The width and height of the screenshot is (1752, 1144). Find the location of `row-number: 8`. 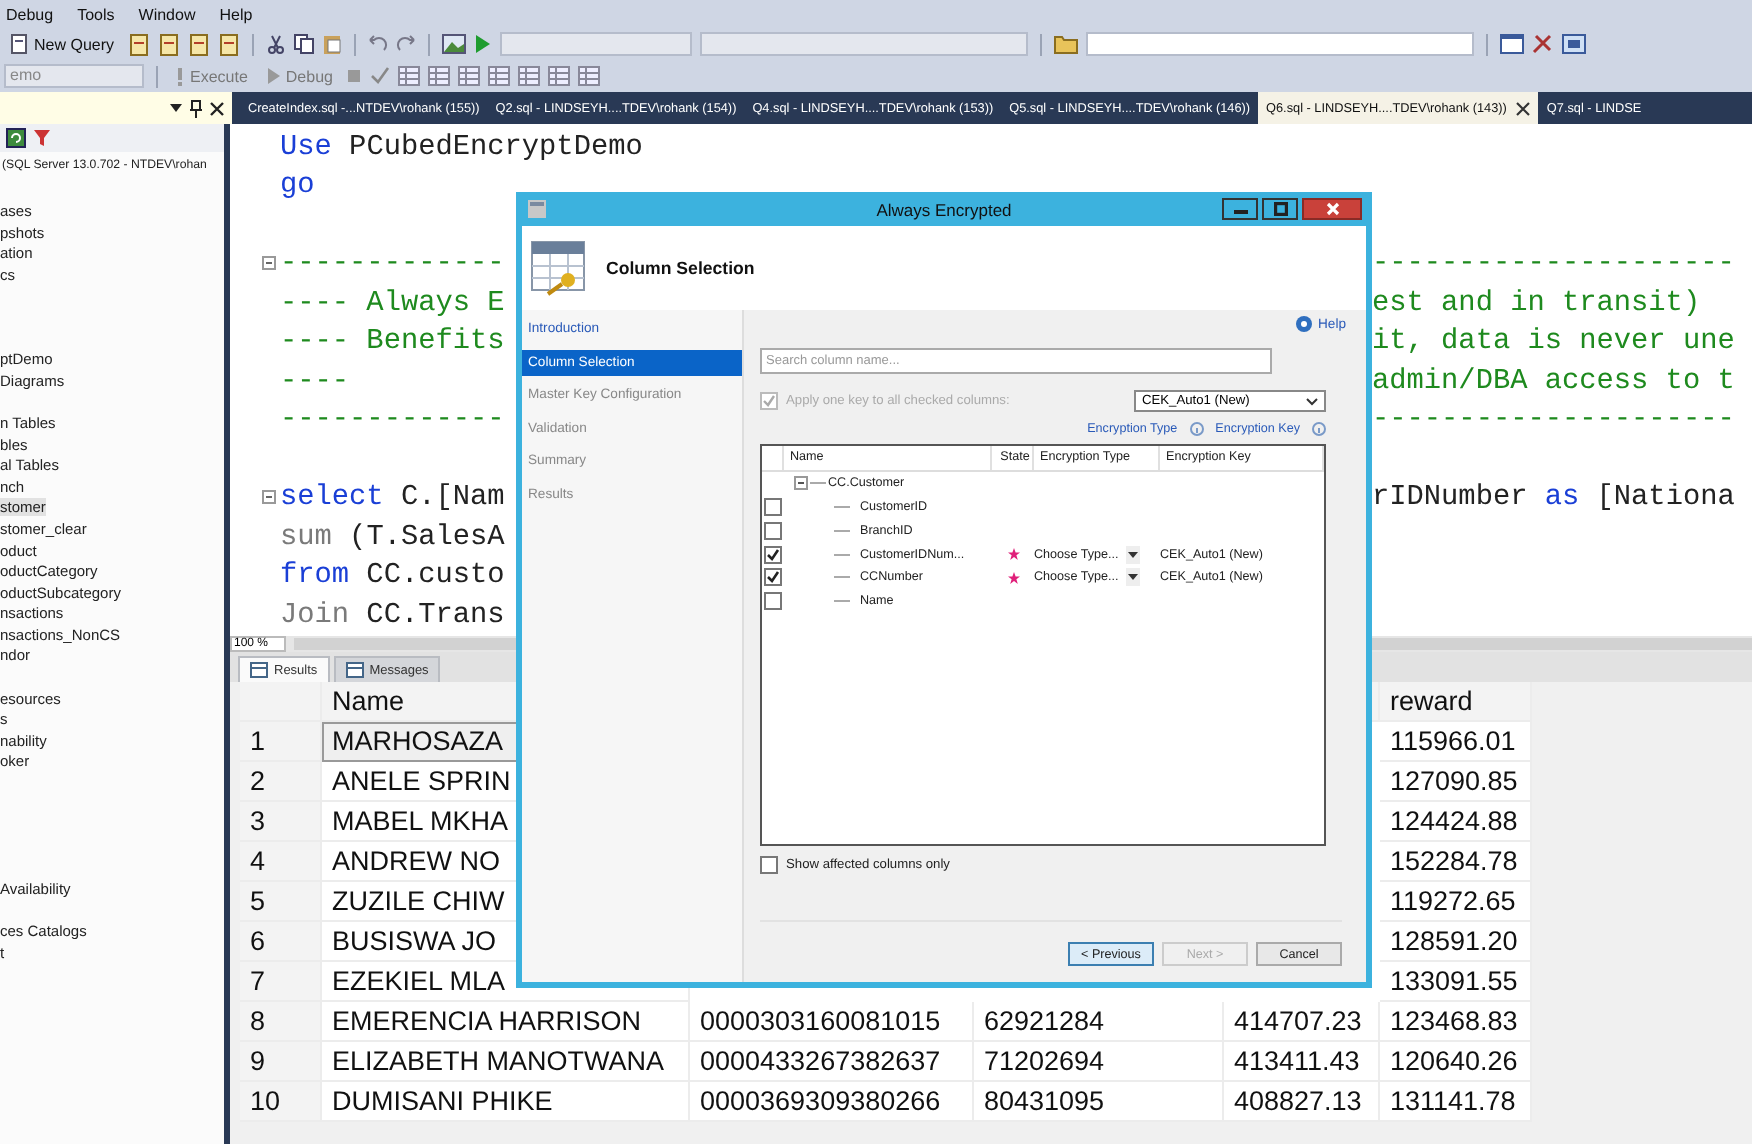

row-number: 8 is located at coordinates (281, 1022).